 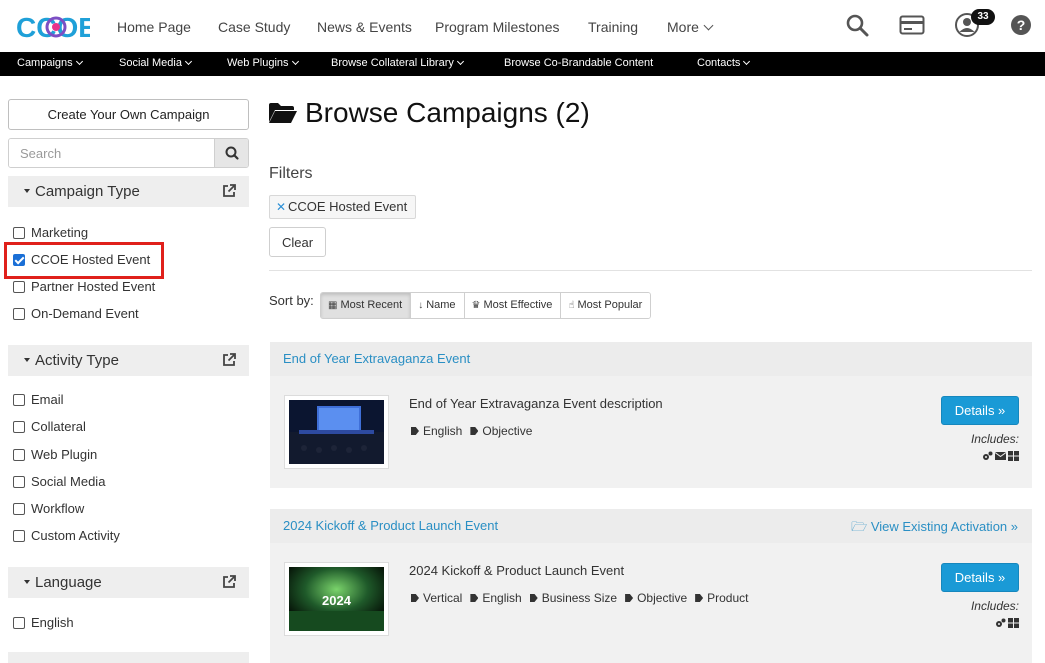 I want to click on facet-title: Campaign Type, so click(x=87, y=191).